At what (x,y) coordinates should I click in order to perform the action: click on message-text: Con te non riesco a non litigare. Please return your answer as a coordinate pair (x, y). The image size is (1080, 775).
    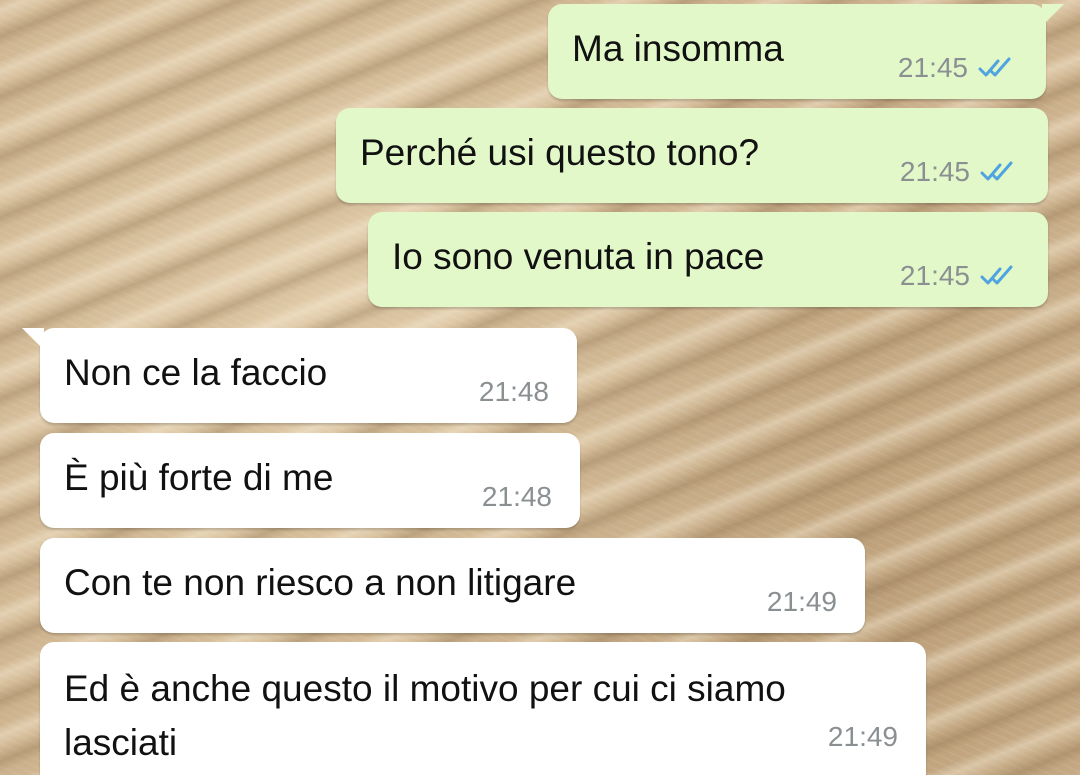
    Looking at the image, I should click on (320, 582).